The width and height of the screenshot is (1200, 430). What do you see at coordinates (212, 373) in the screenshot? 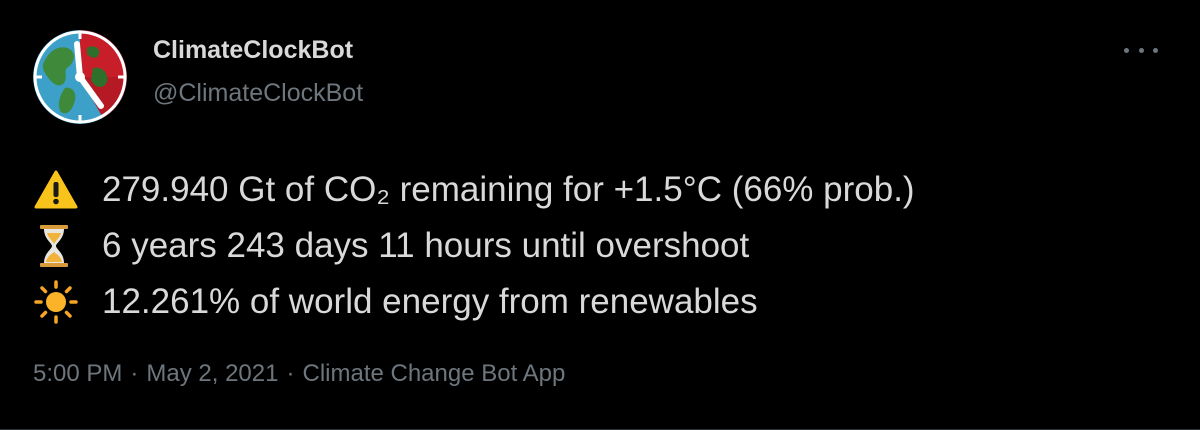
I see `tweet-timestamp-date: May 2, 2021` at bounding box center [212, 373].